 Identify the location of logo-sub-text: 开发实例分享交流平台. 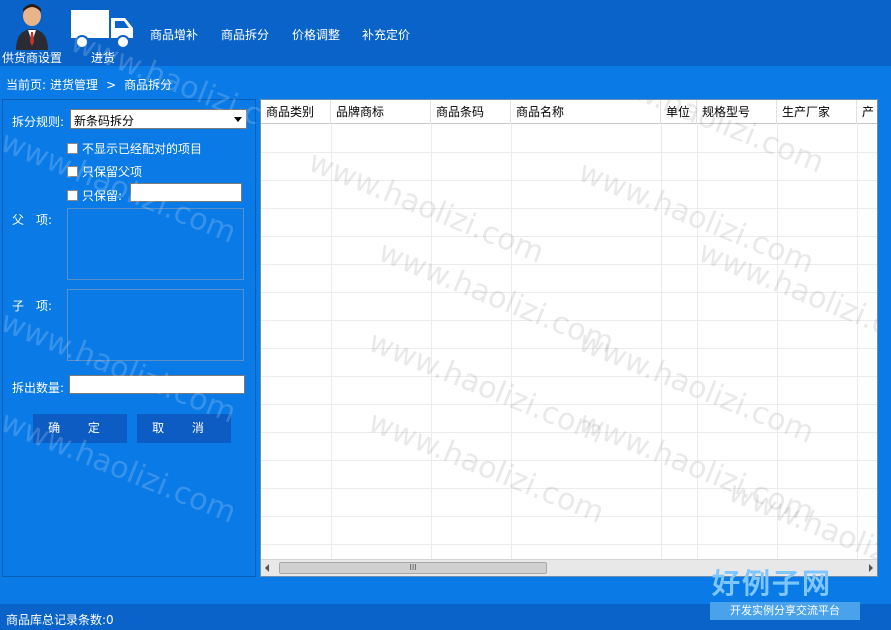
(785, 611).